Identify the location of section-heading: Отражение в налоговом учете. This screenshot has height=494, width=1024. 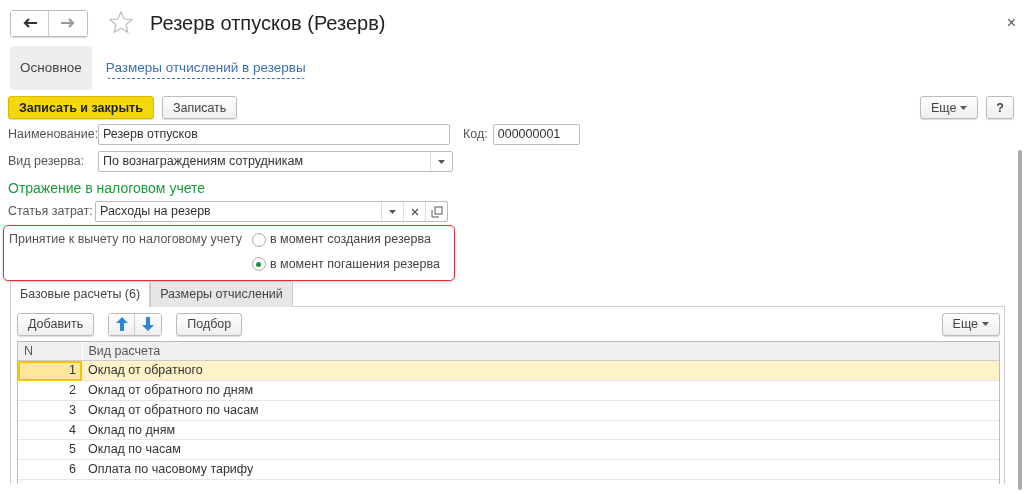
(107, 189).